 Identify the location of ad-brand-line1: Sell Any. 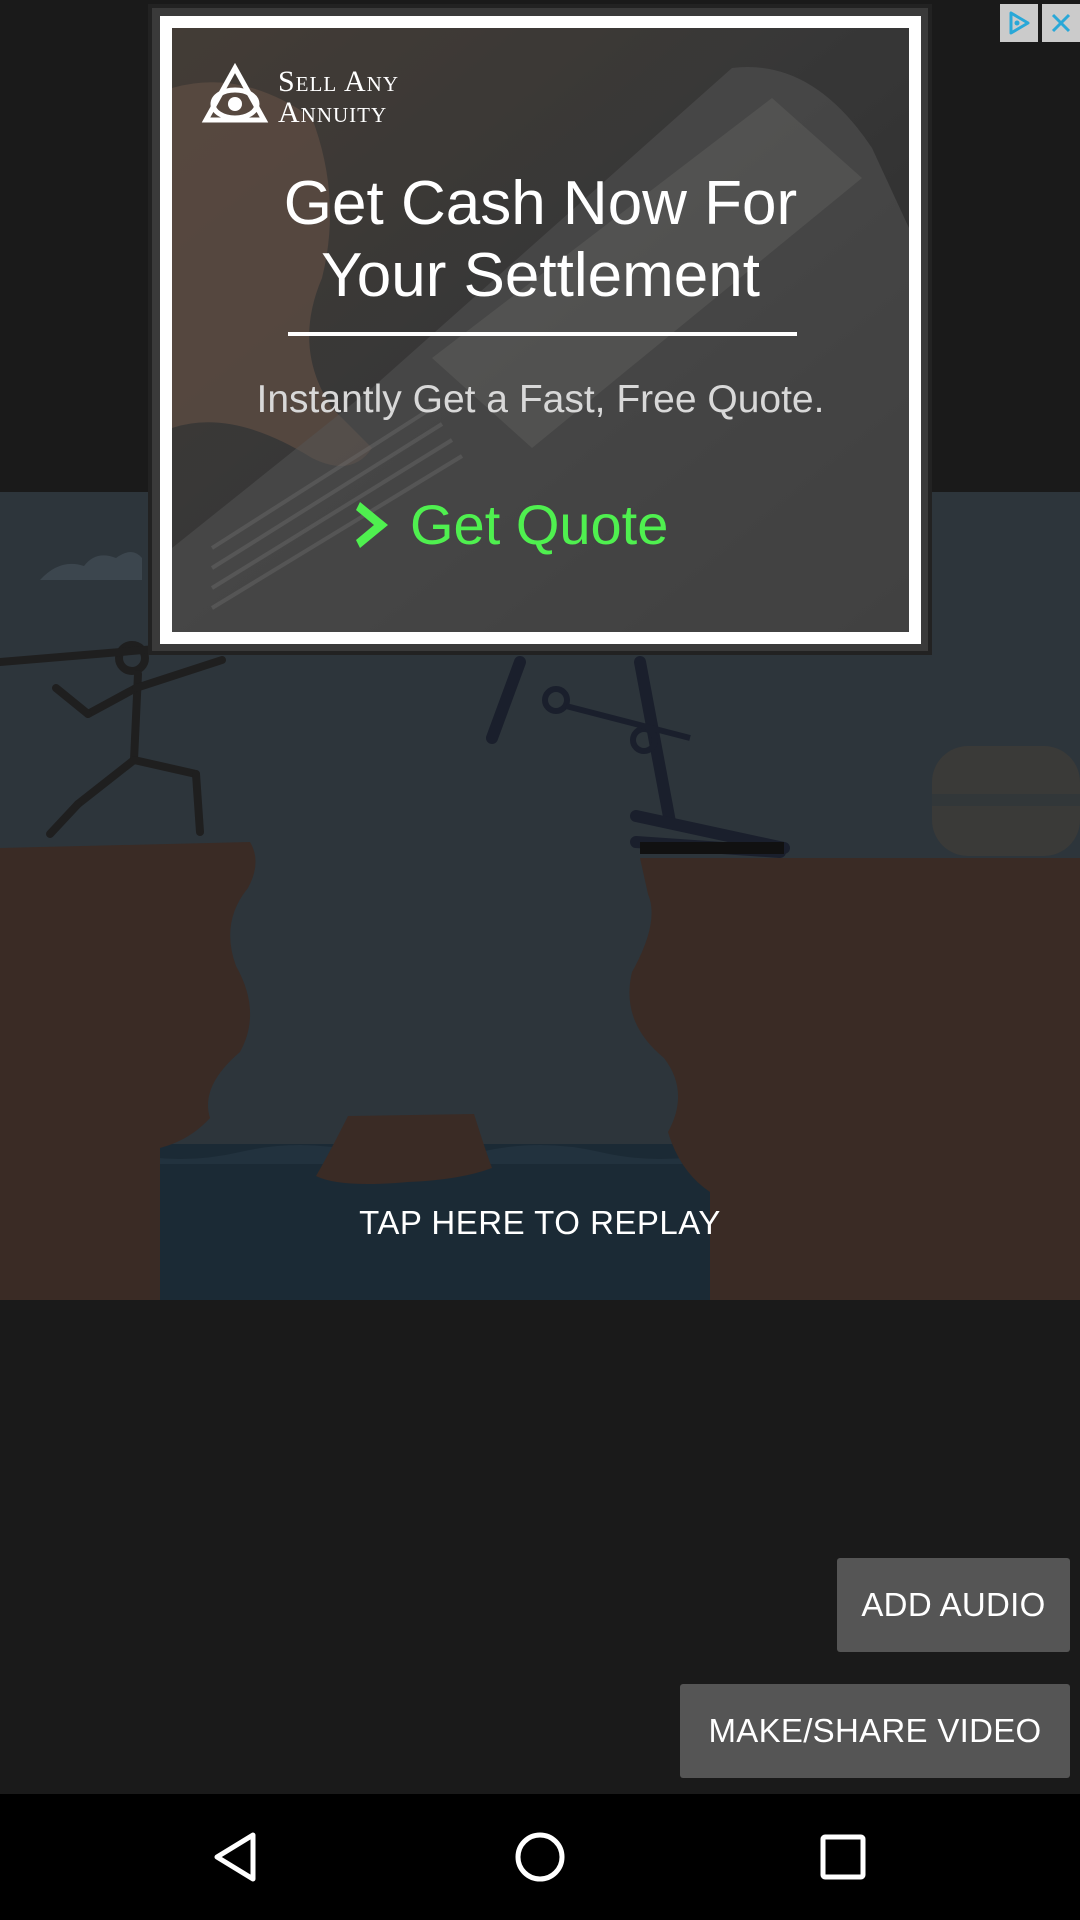
(339, 81).